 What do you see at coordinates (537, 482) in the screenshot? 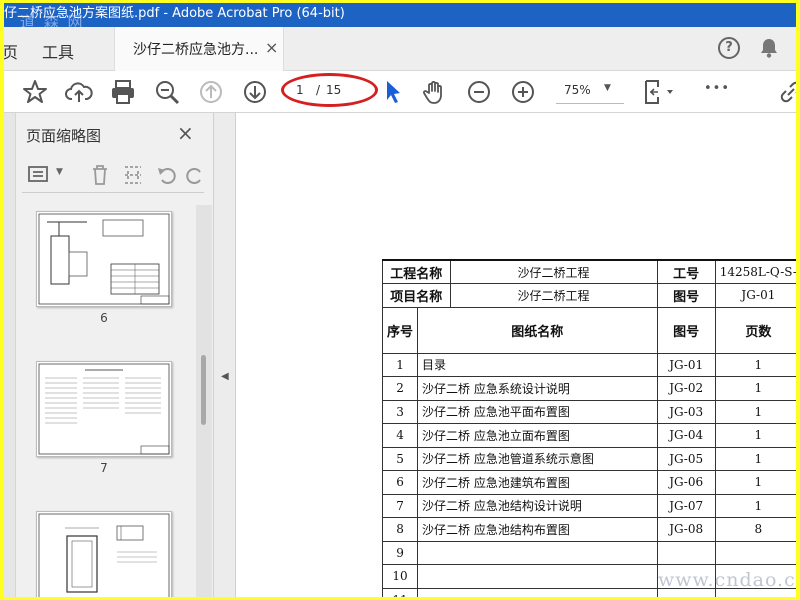
I see `row-drawing-name: 沙仔二桥 应急池建筑布置图` at bounding box center [537, 482].